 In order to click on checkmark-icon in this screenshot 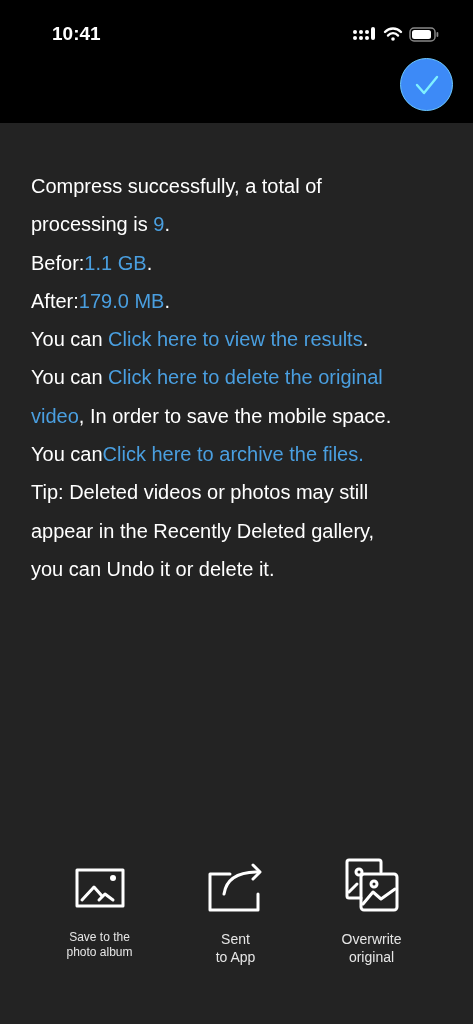, I will do `click(426, 84)`.